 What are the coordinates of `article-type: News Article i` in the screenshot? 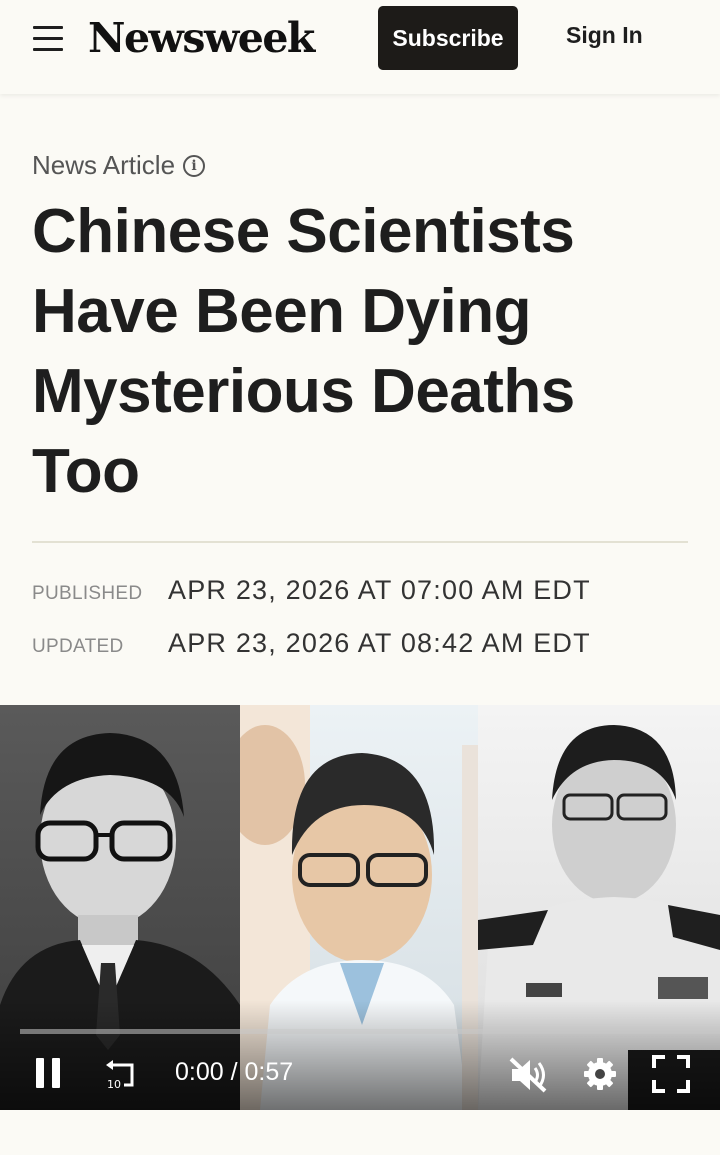 It's located at (119, 165).